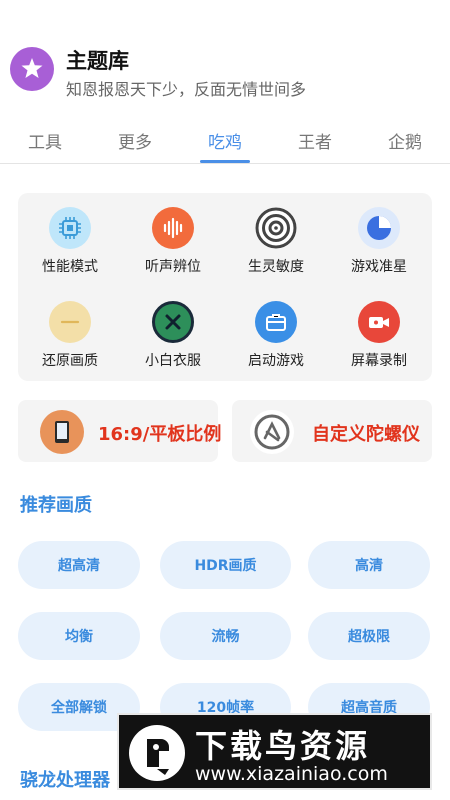 This screenshot has height=800, width=450. Describe the element at coordinates (79, 636) in the screenshot. I see `quality-option-balanced: 均衡` at that location.